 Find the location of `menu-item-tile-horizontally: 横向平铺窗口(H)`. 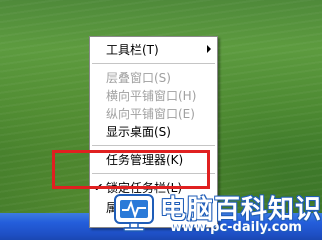

menu-item-tile-horizontally: 横向平铺窗口(H) is located at coordinates (153, 95).